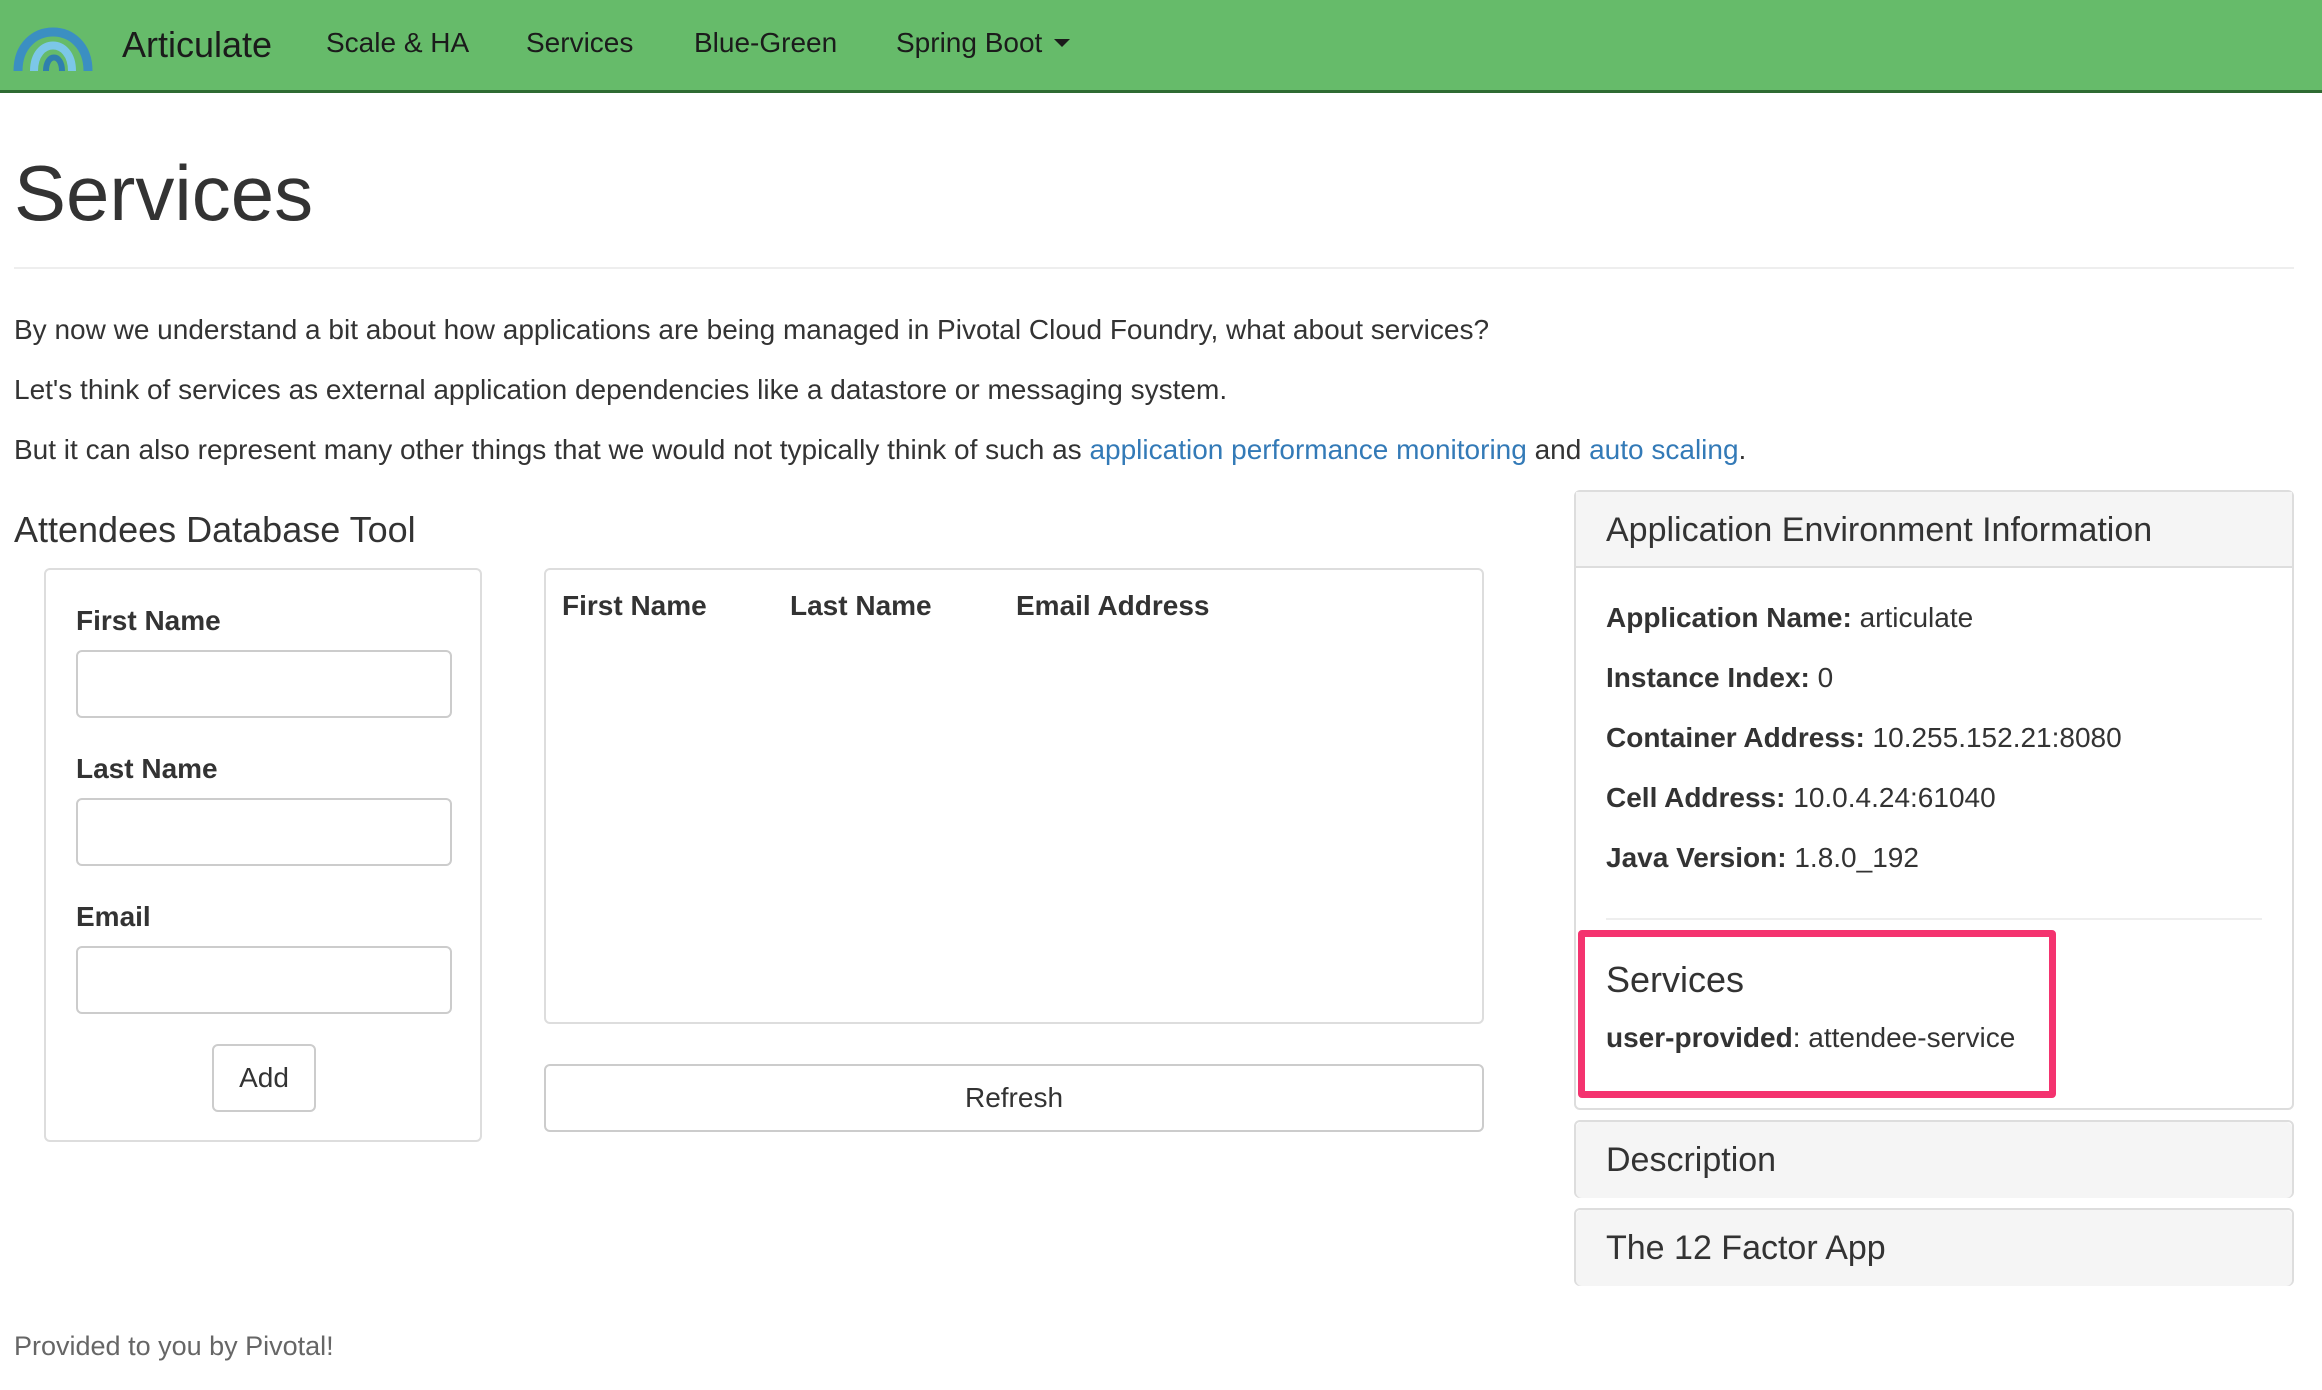  Describe the element at coordinates (1742, 449) in the screenshot. I see `intro-paragraph-3-end: .` at that location.